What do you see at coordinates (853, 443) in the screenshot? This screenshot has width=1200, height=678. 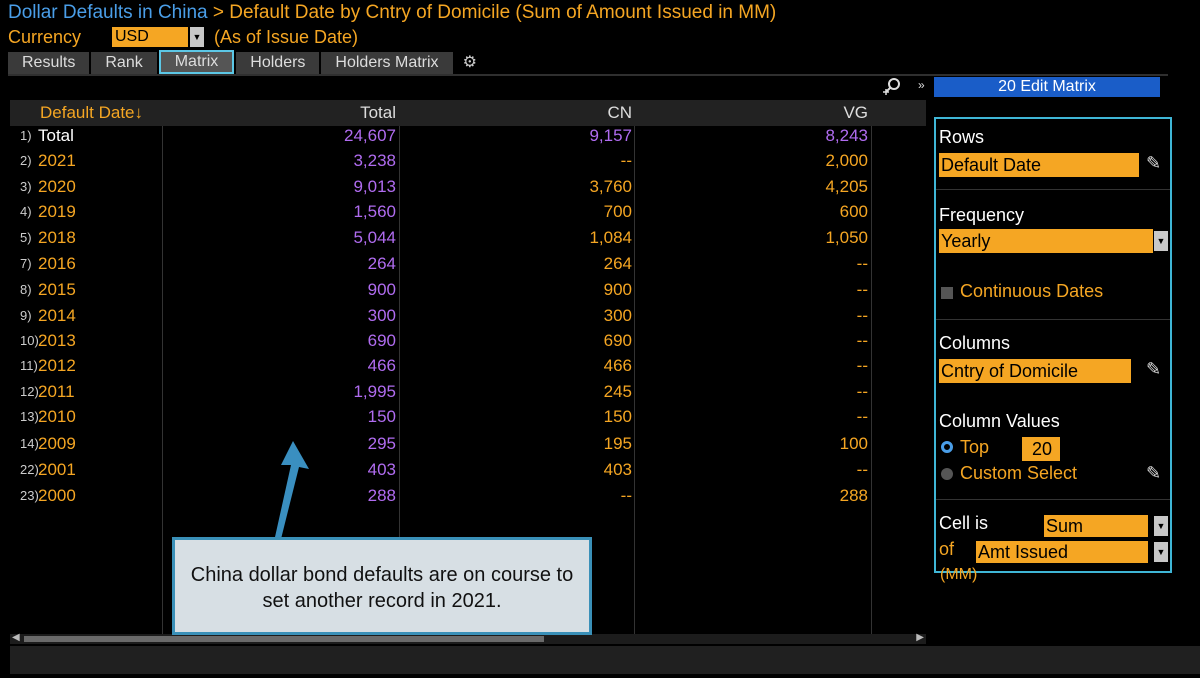 I see `cell-vg: 100` at bounding box center [853, 443].